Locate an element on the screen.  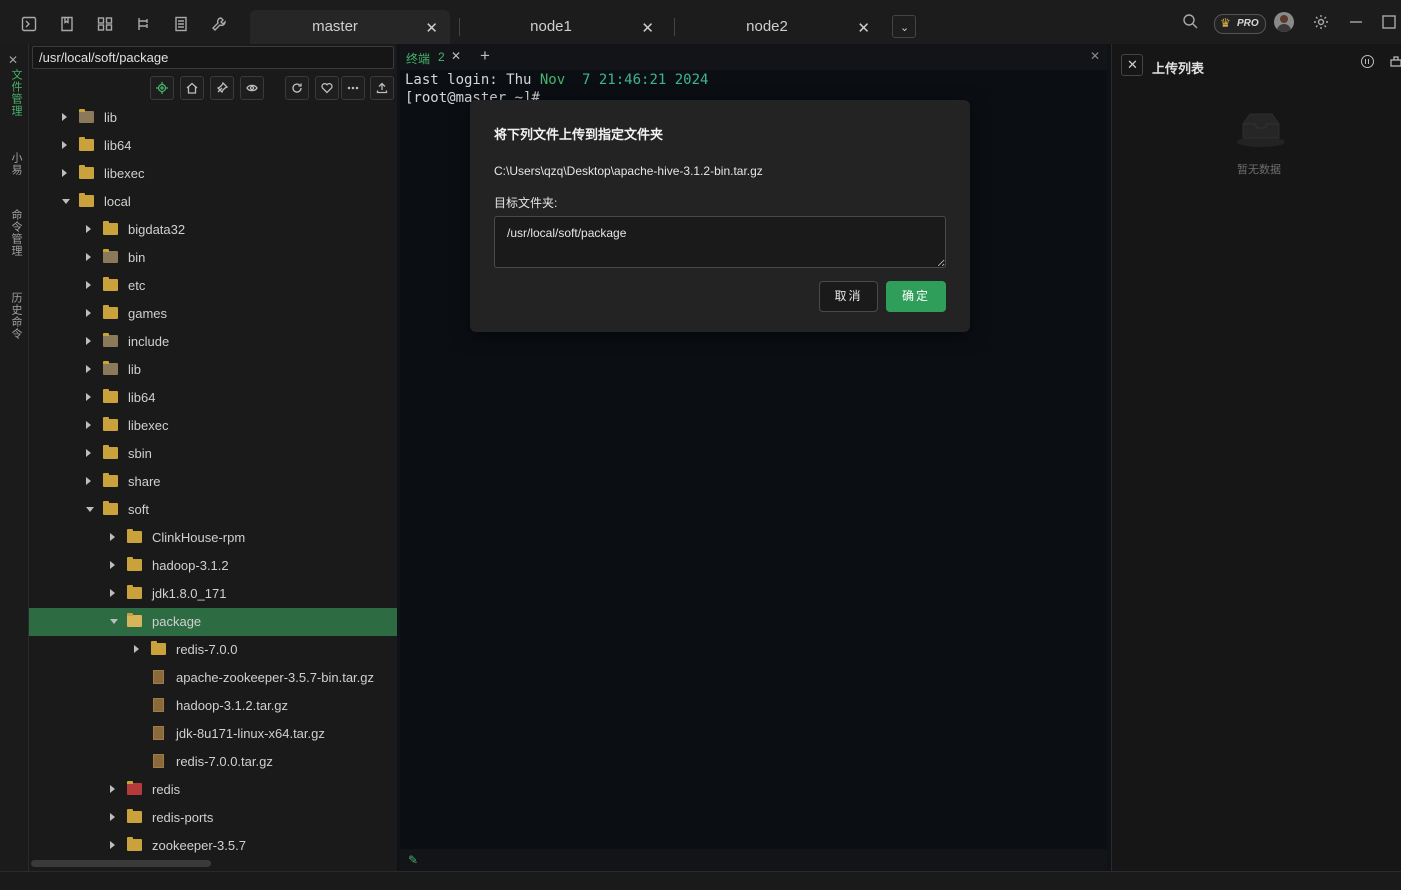
folder-row: sbin is located at coordinates (213, 454).